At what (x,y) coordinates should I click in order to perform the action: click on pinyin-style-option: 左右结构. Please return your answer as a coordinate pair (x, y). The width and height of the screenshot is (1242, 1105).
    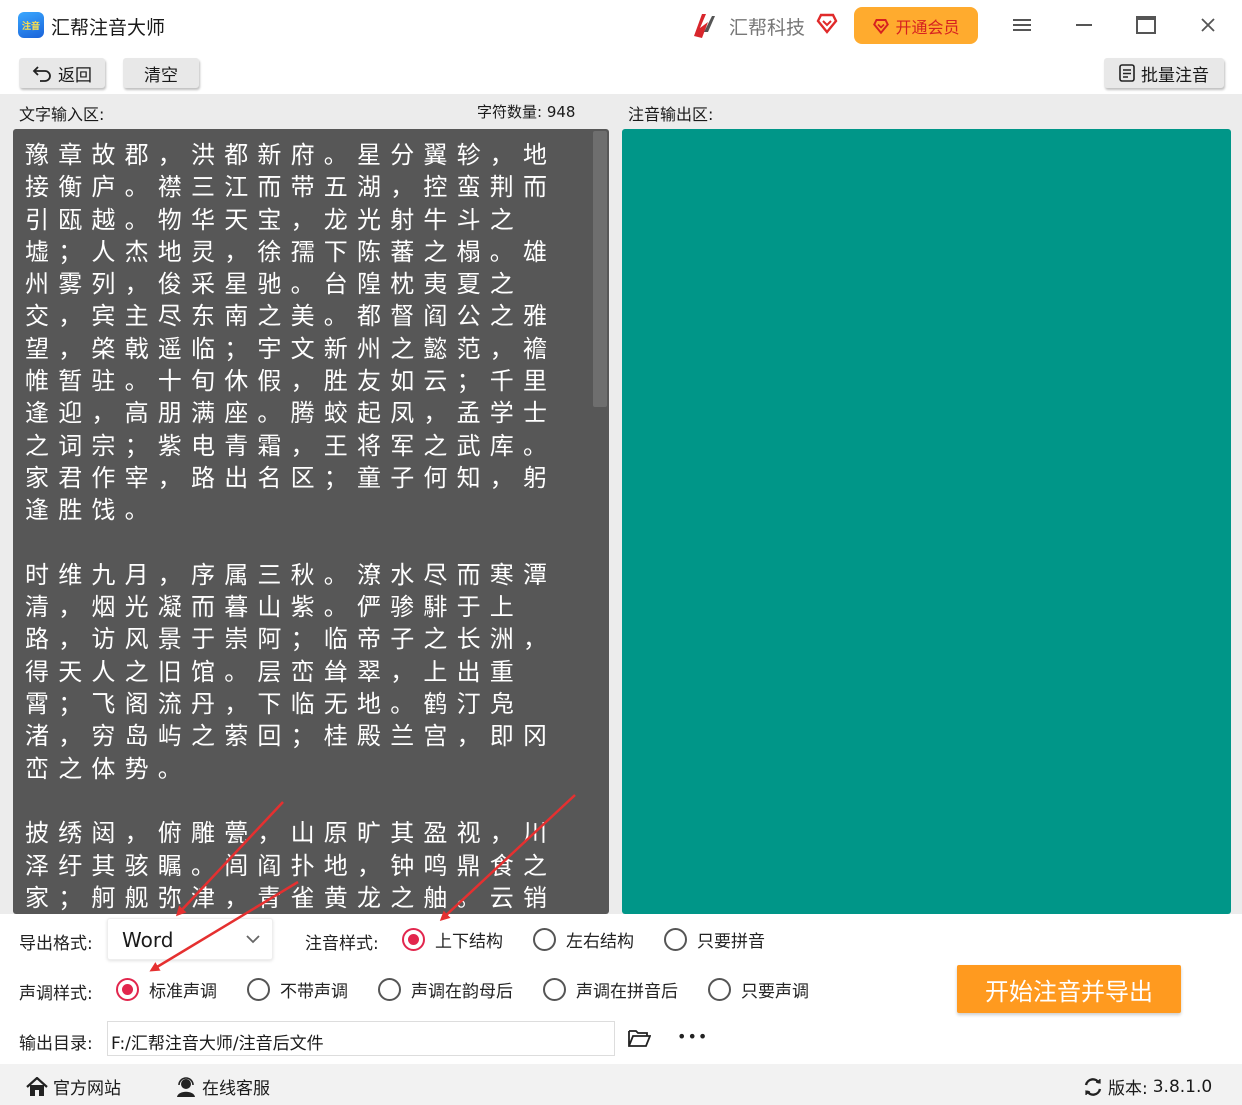
    Looking at the image, I should click on (583, 939).